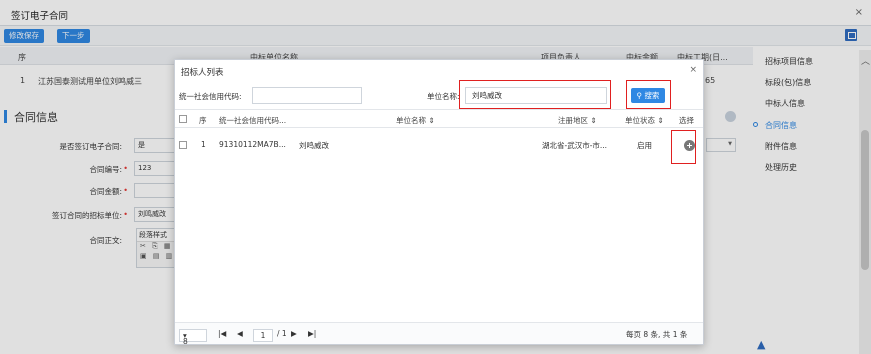 Image resolution: width=871 pixels, height=354 pixels. I want to click on dialog-title: 招标人列表, so click(202, 73).